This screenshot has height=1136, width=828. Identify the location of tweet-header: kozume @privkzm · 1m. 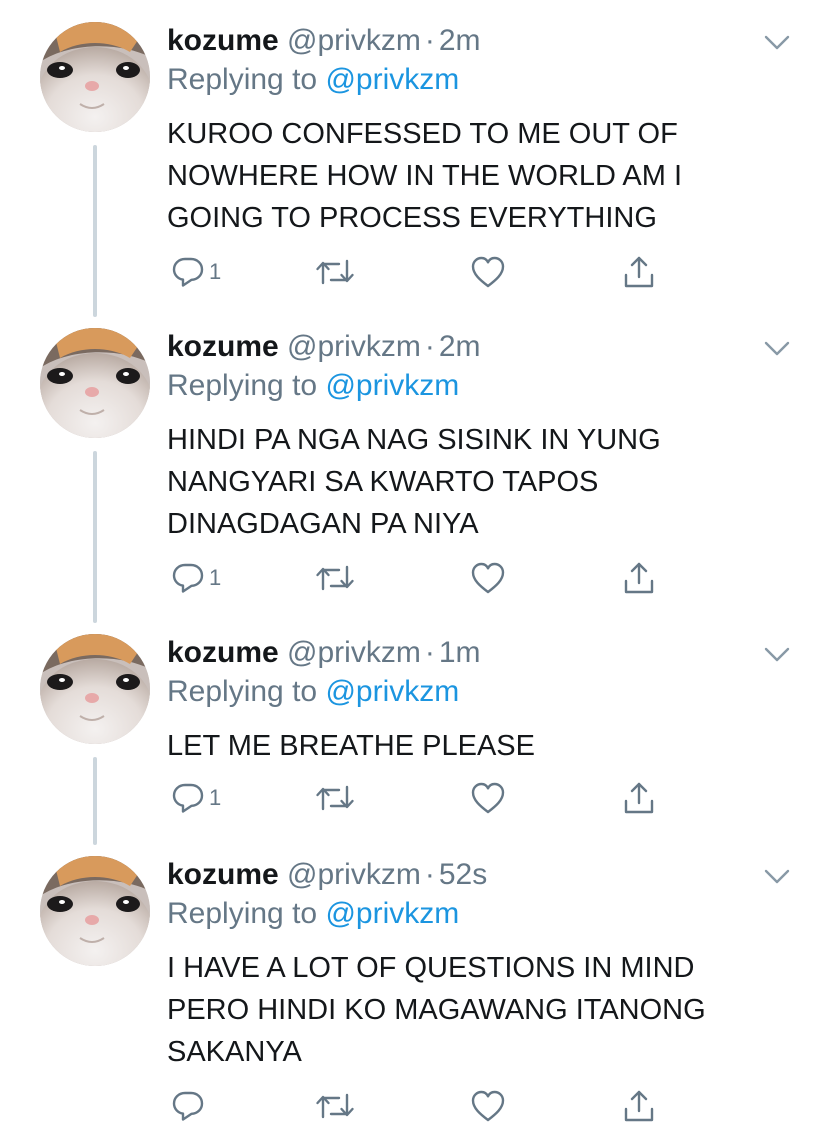
(324, 653).